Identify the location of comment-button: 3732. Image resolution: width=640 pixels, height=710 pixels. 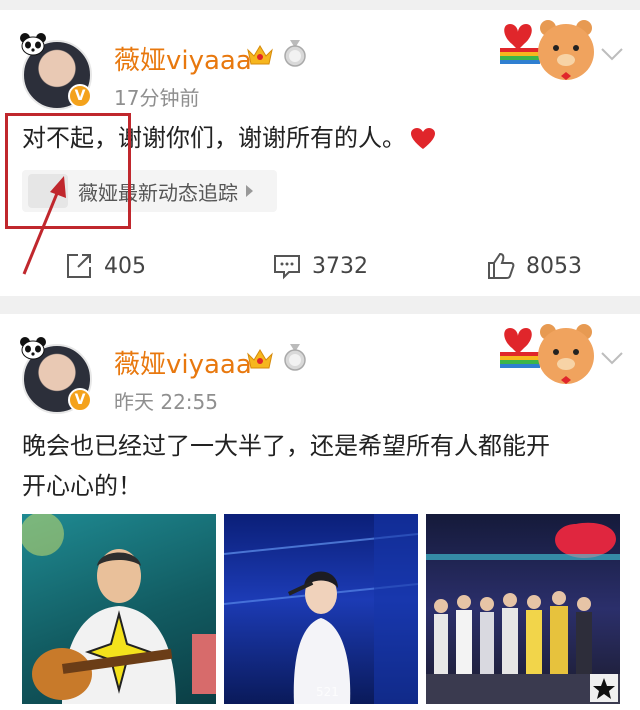
(320, 266).